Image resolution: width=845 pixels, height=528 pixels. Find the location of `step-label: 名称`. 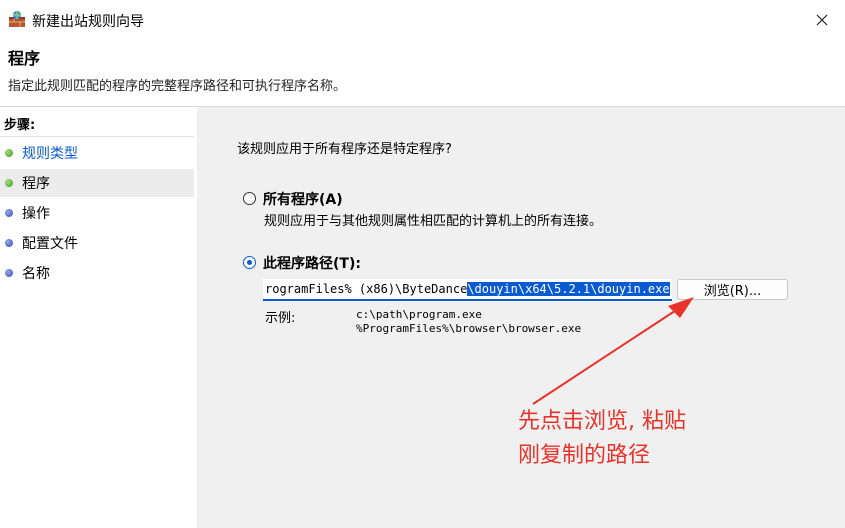

step-label: 名称 is located at coordinates (36, 274).